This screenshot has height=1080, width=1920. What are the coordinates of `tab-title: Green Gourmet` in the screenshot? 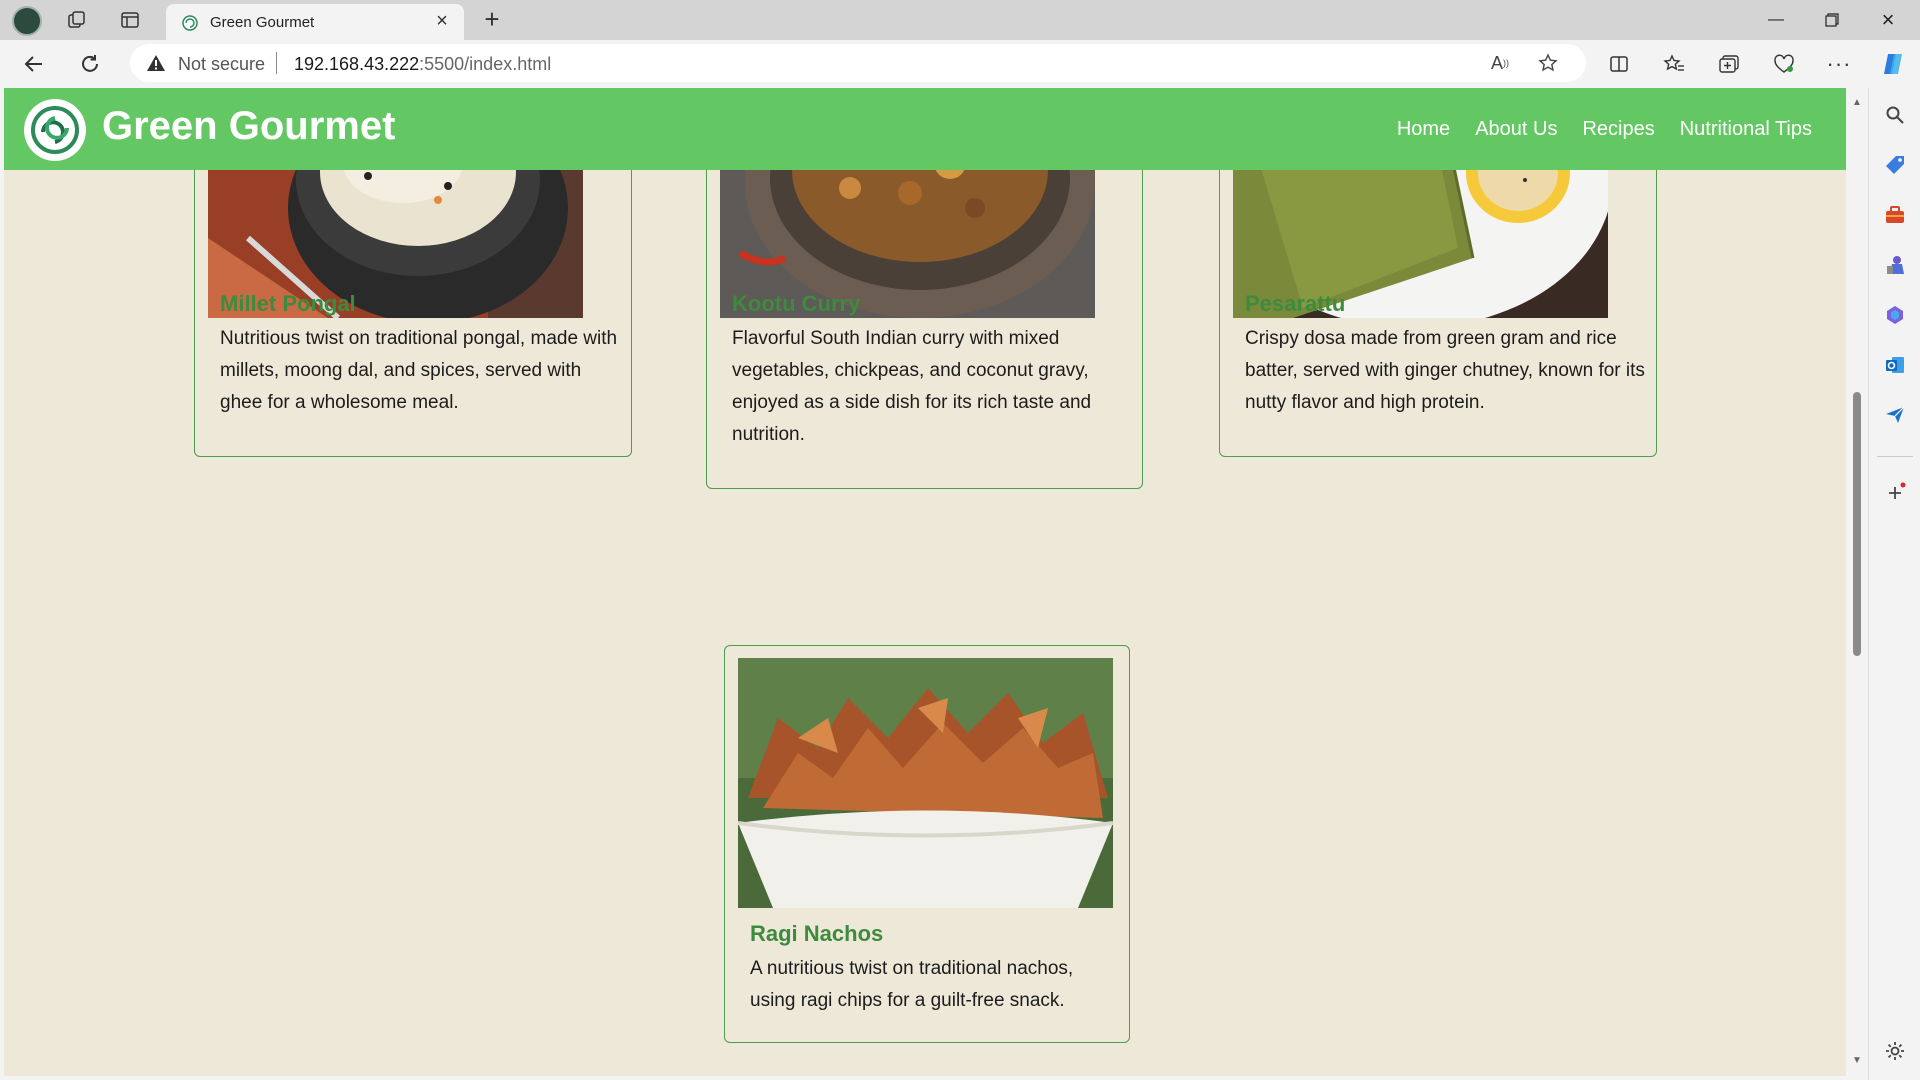 It's located at (262, 22).